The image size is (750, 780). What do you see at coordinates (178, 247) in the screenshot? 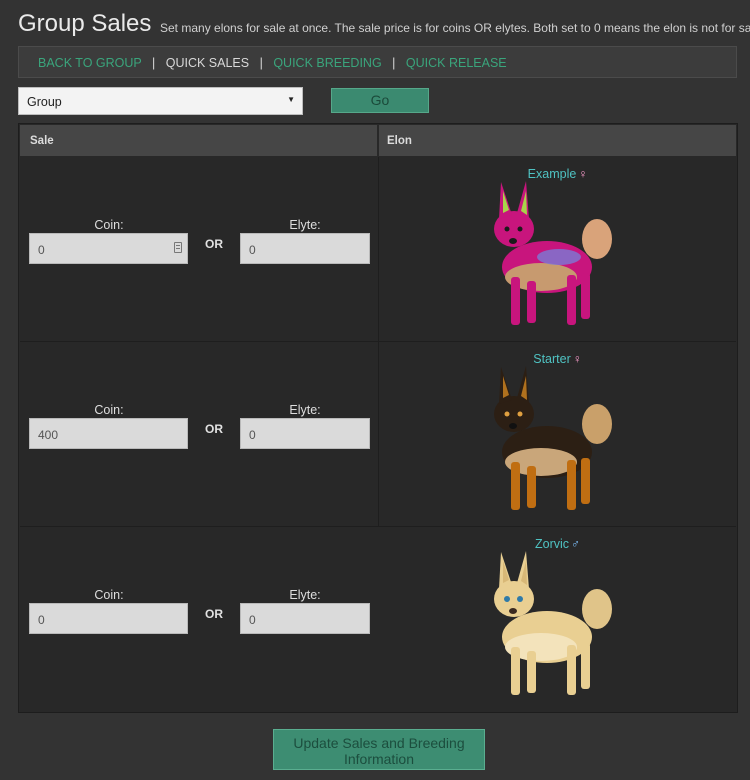
I see `coin-icon` at bounding box center [178, 247].